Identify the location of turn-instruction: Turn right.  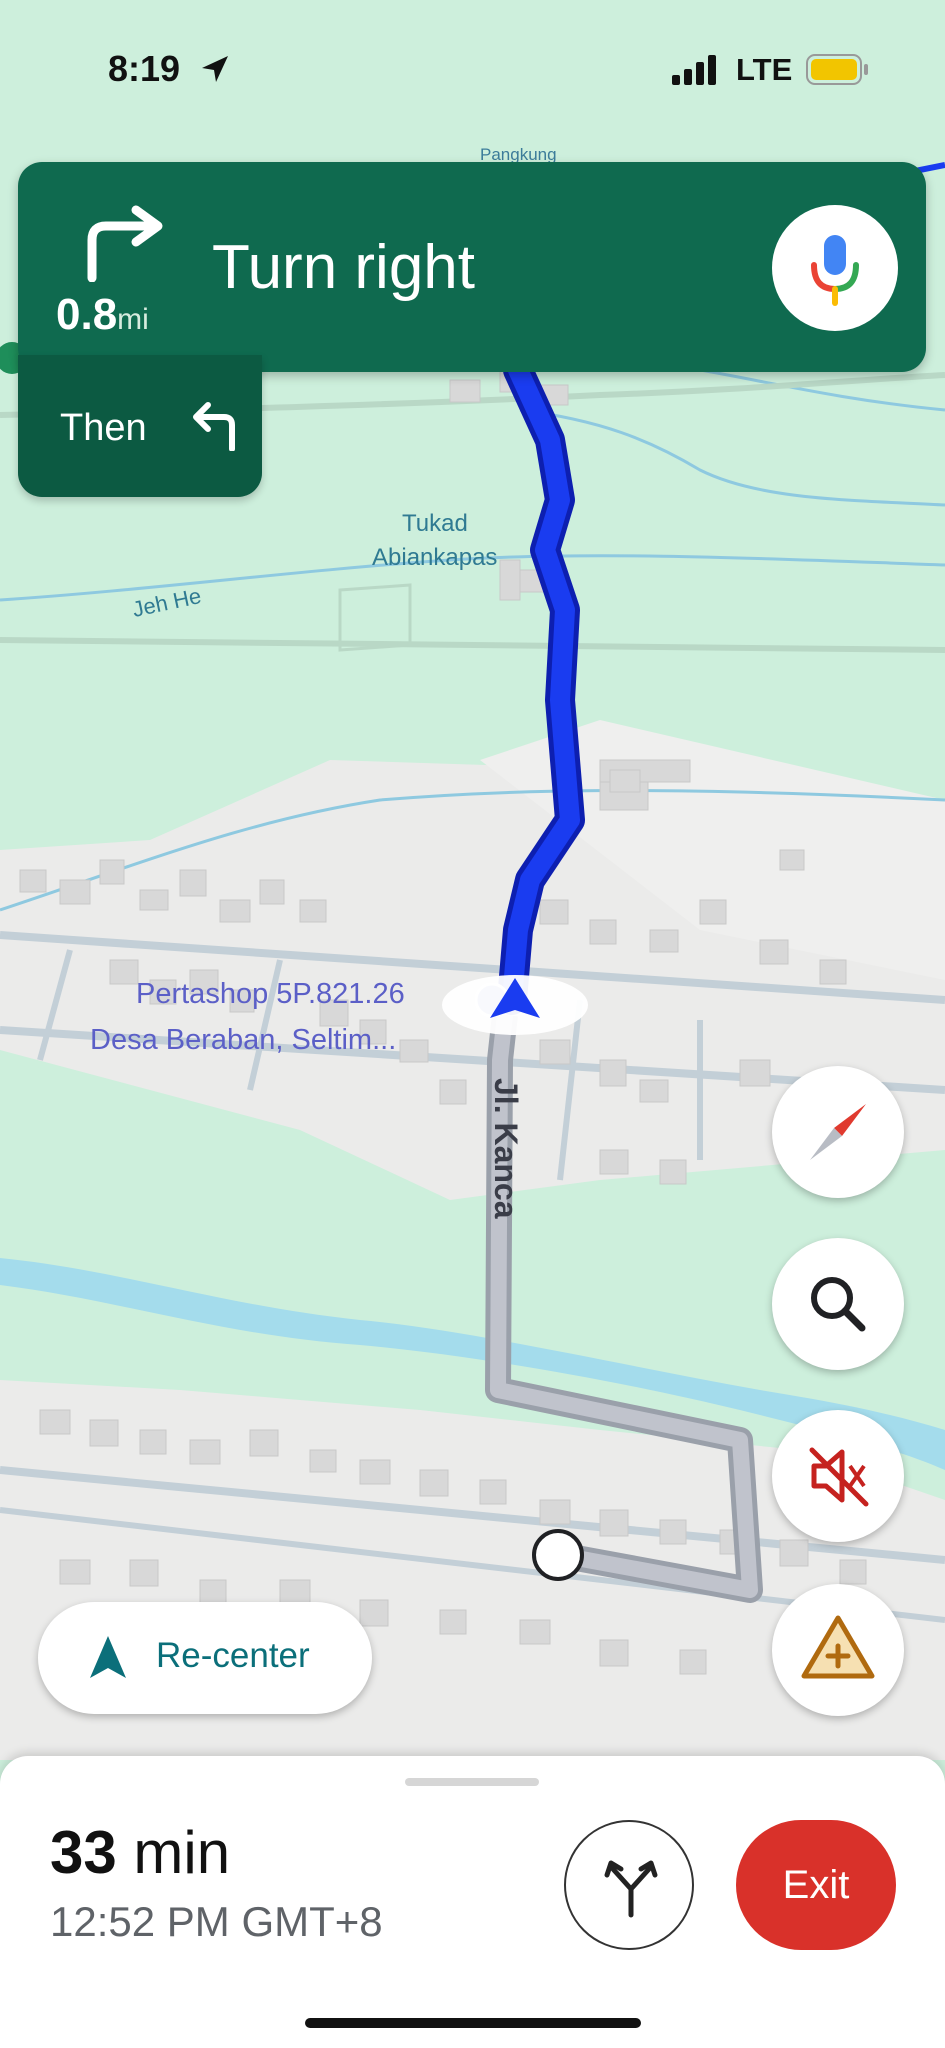
(344, 267).